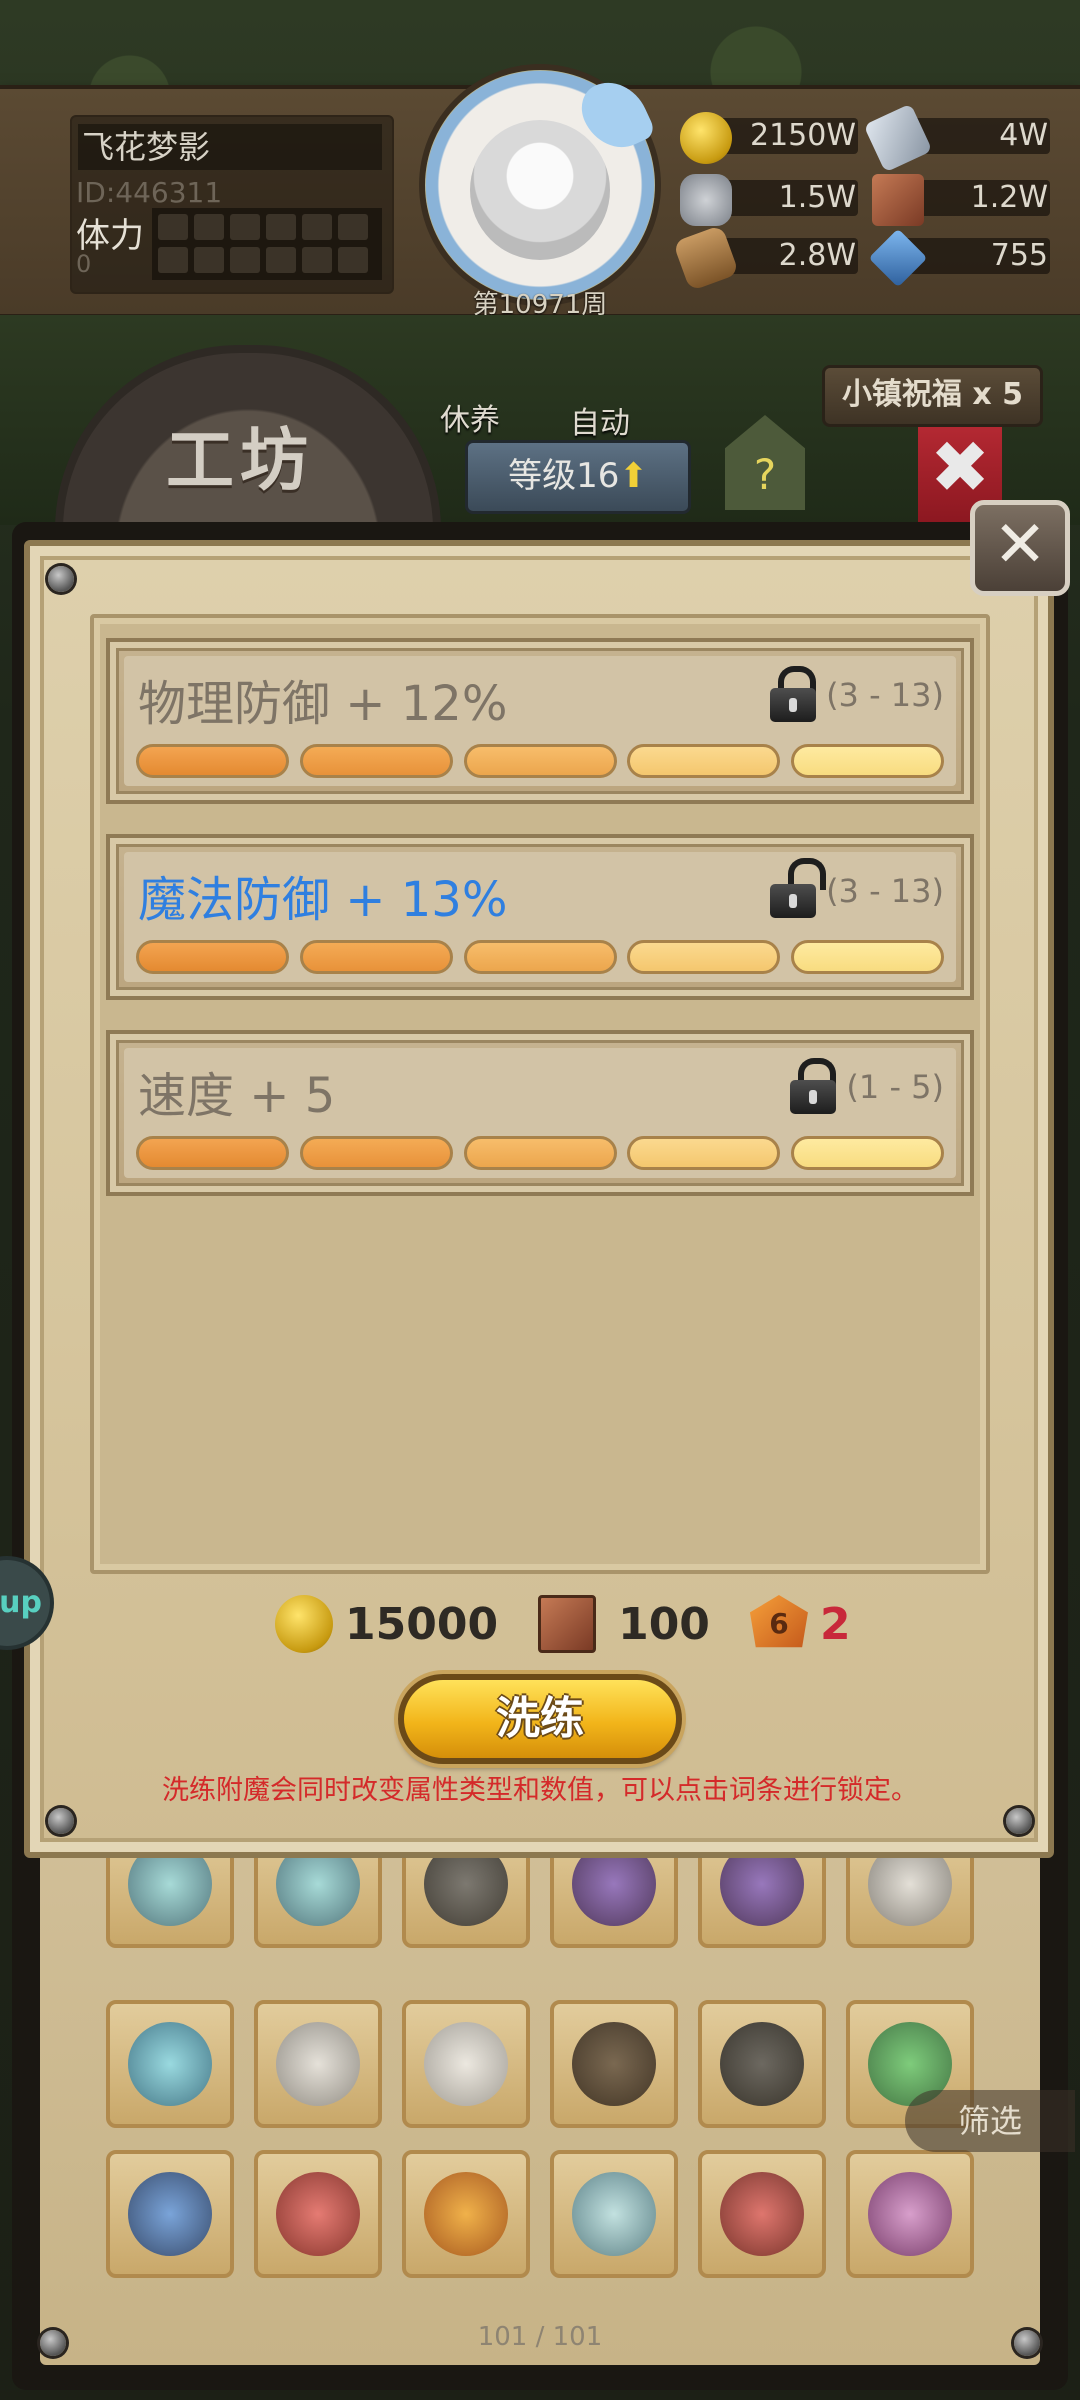 This screenshot has height=2400, width=1080. What do you see at coordinates (798, 888) in the screenshot?
I see `lock-open-icon` at bounding box center [798, 888].